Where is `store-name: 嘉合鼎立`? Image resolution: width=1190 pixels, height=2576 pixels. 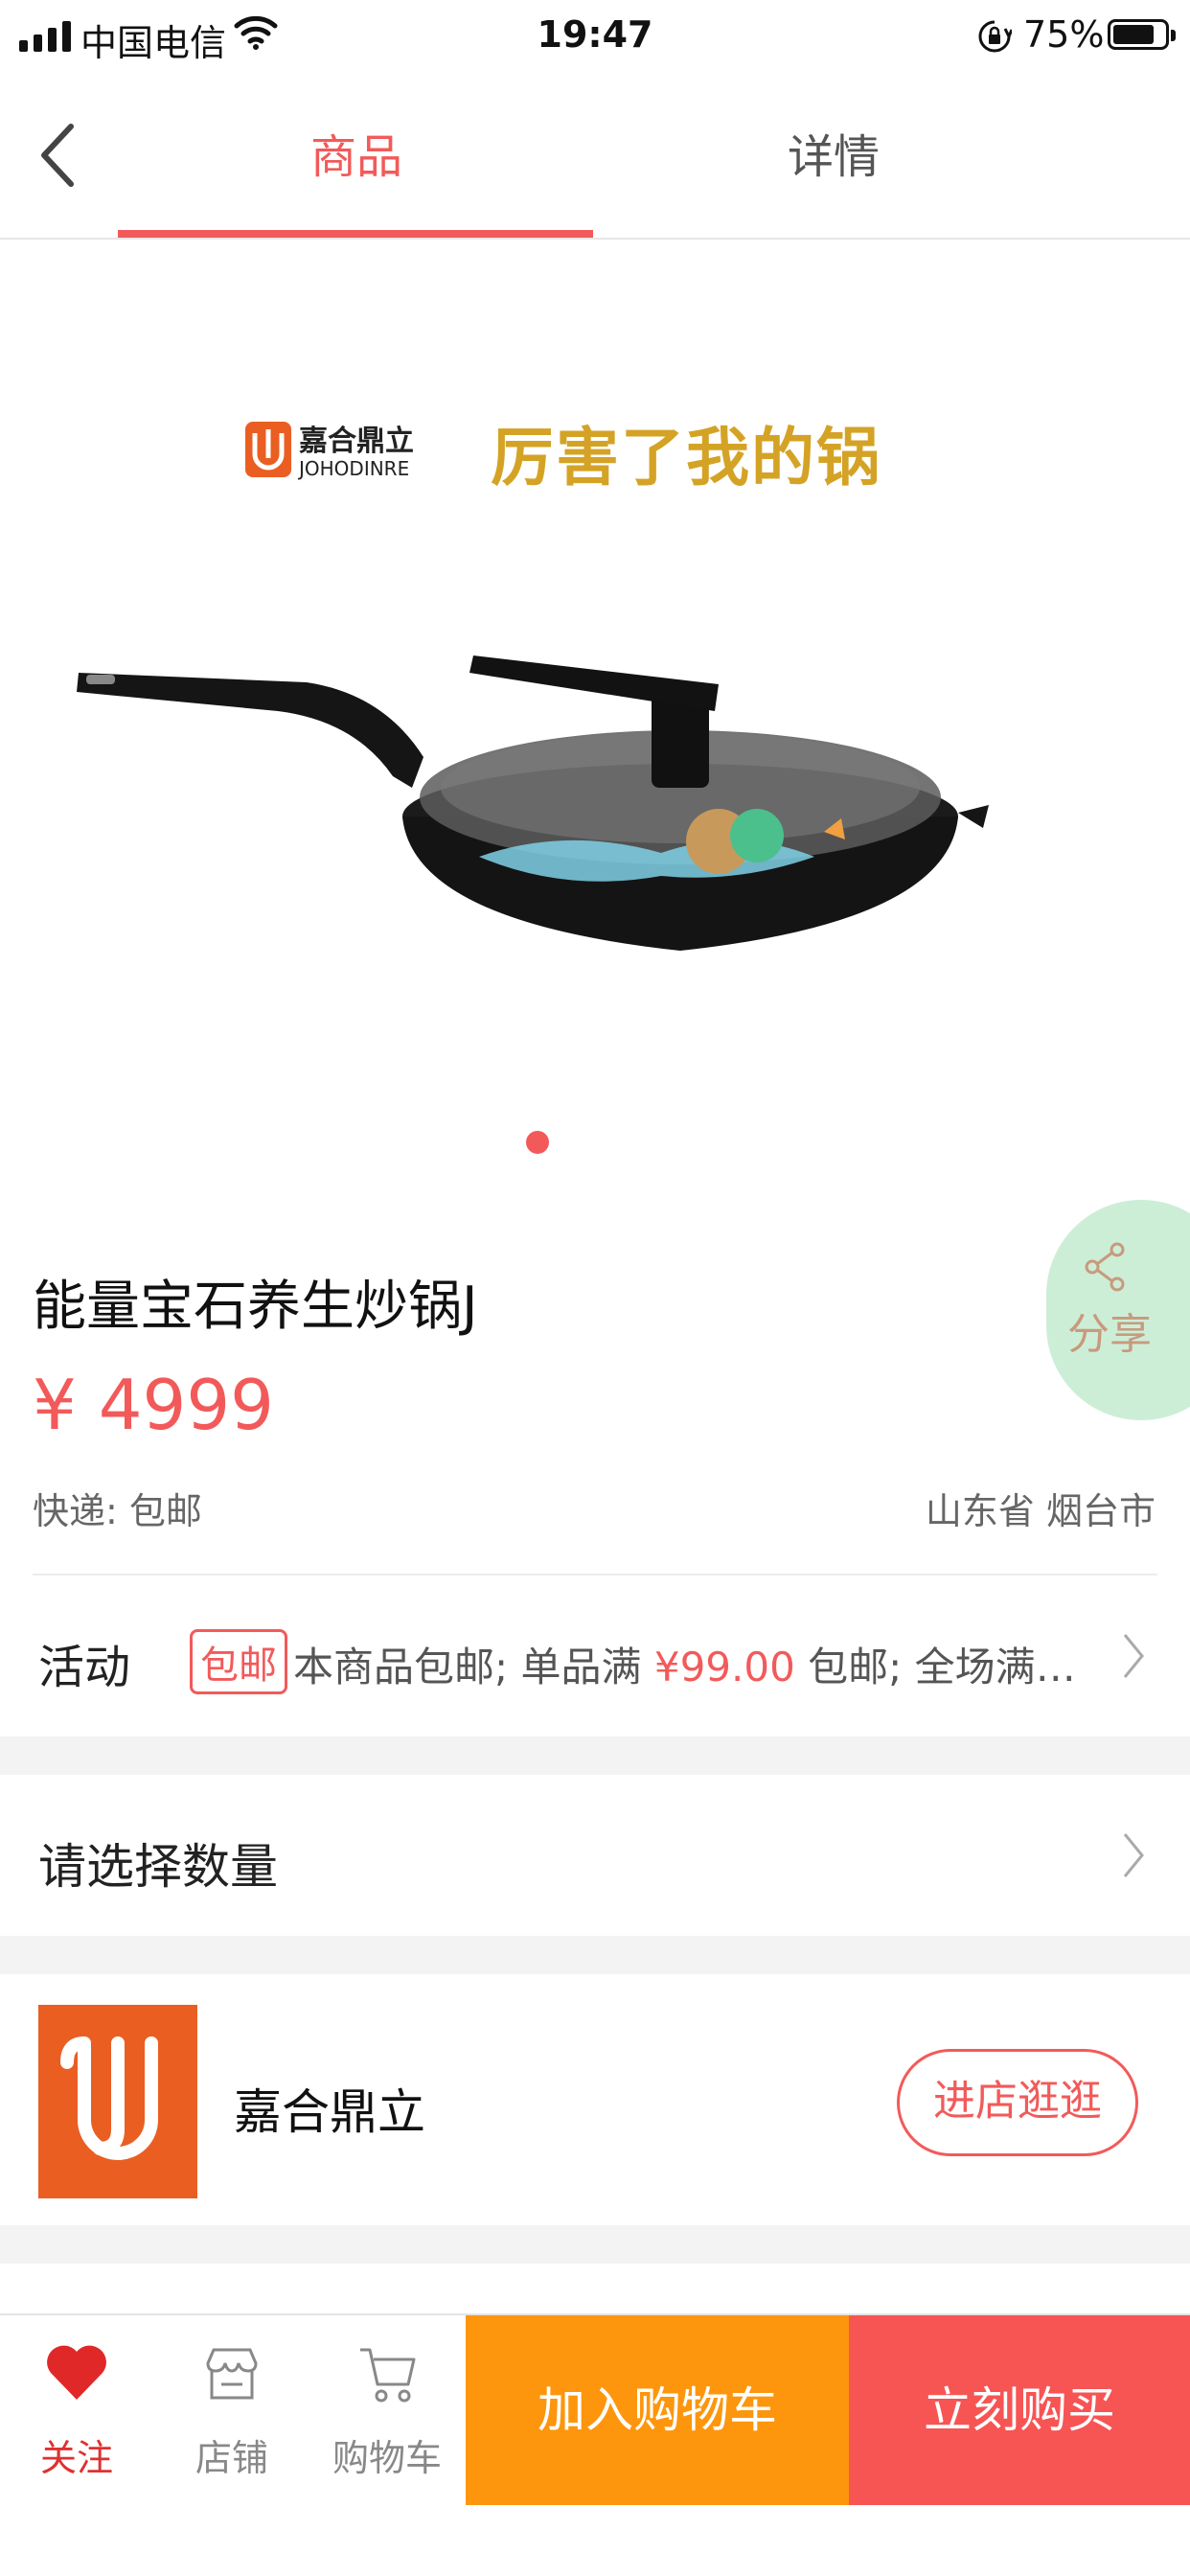
store-name: 嘉合鼎立 is located at coordinates (329, 2112).